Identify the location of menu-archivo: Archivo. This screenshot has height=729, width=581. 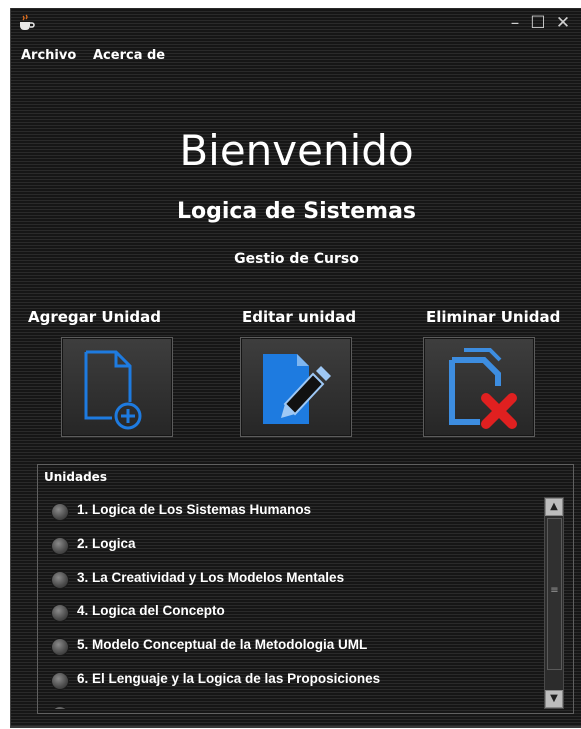
(48, 55).